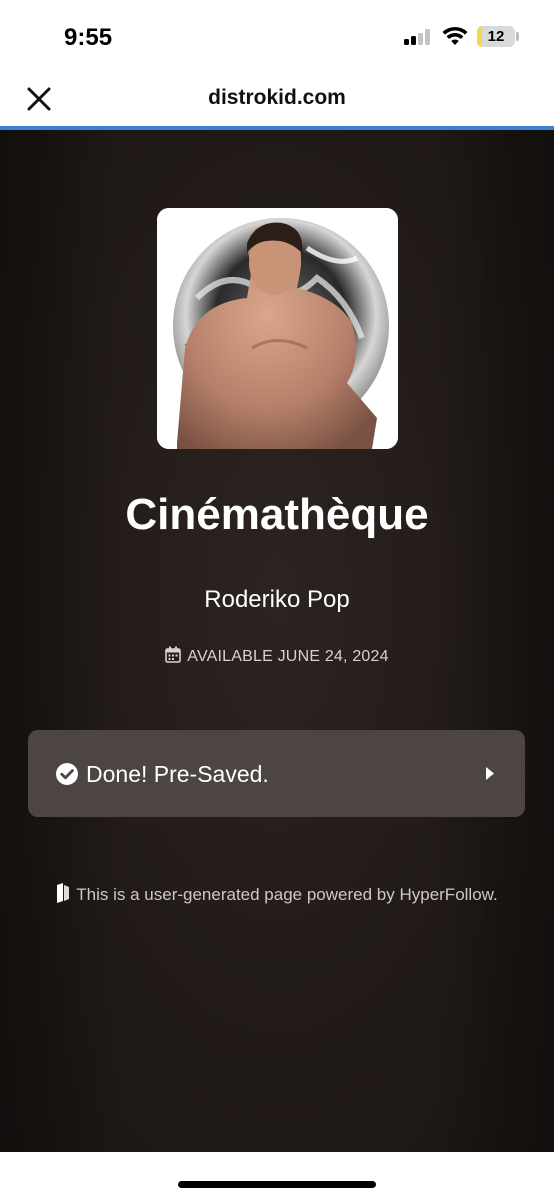  I want to click on status-time: 9:55, so click(88, 37).